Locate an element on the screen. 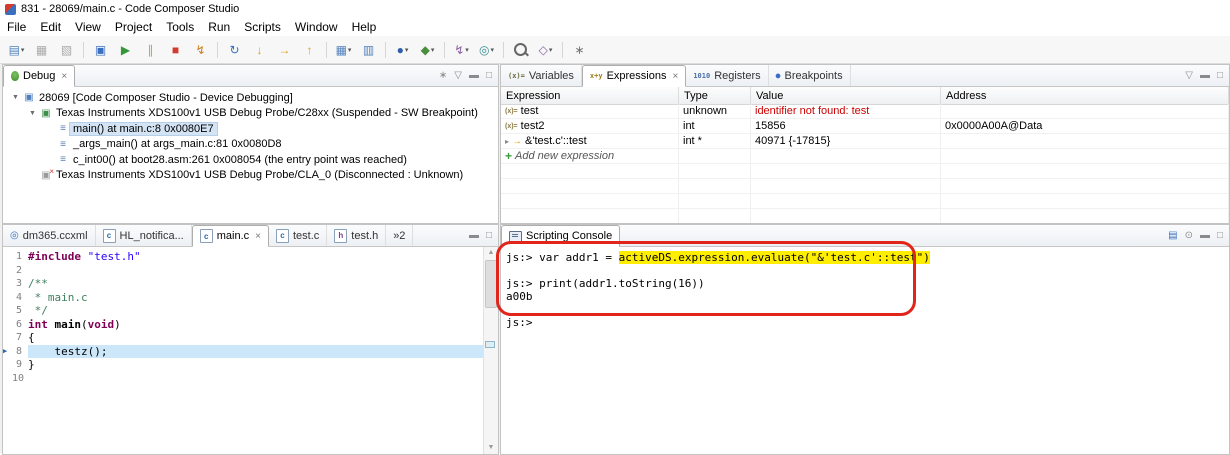 Image resolution: width=1230 pixels, height=455 pixels. menu-project: Project is located at coordinates (133, 27).